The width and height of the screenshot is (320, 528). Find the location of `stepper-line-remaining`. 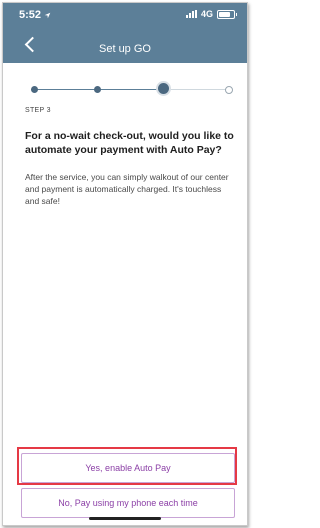

stepper-line-remaining is located at coordinates (197, 89).